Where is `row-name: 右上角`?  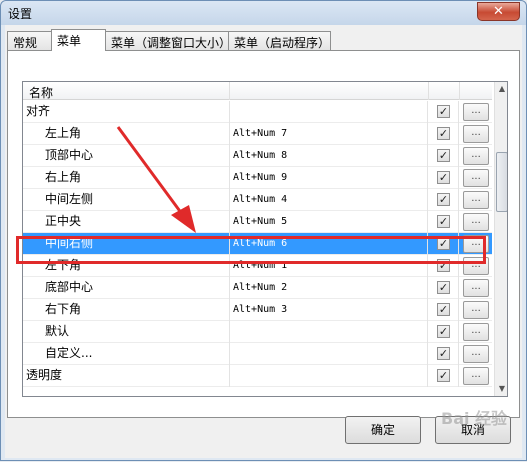
row-name: 右上角 is located at coordinates (126, 178).